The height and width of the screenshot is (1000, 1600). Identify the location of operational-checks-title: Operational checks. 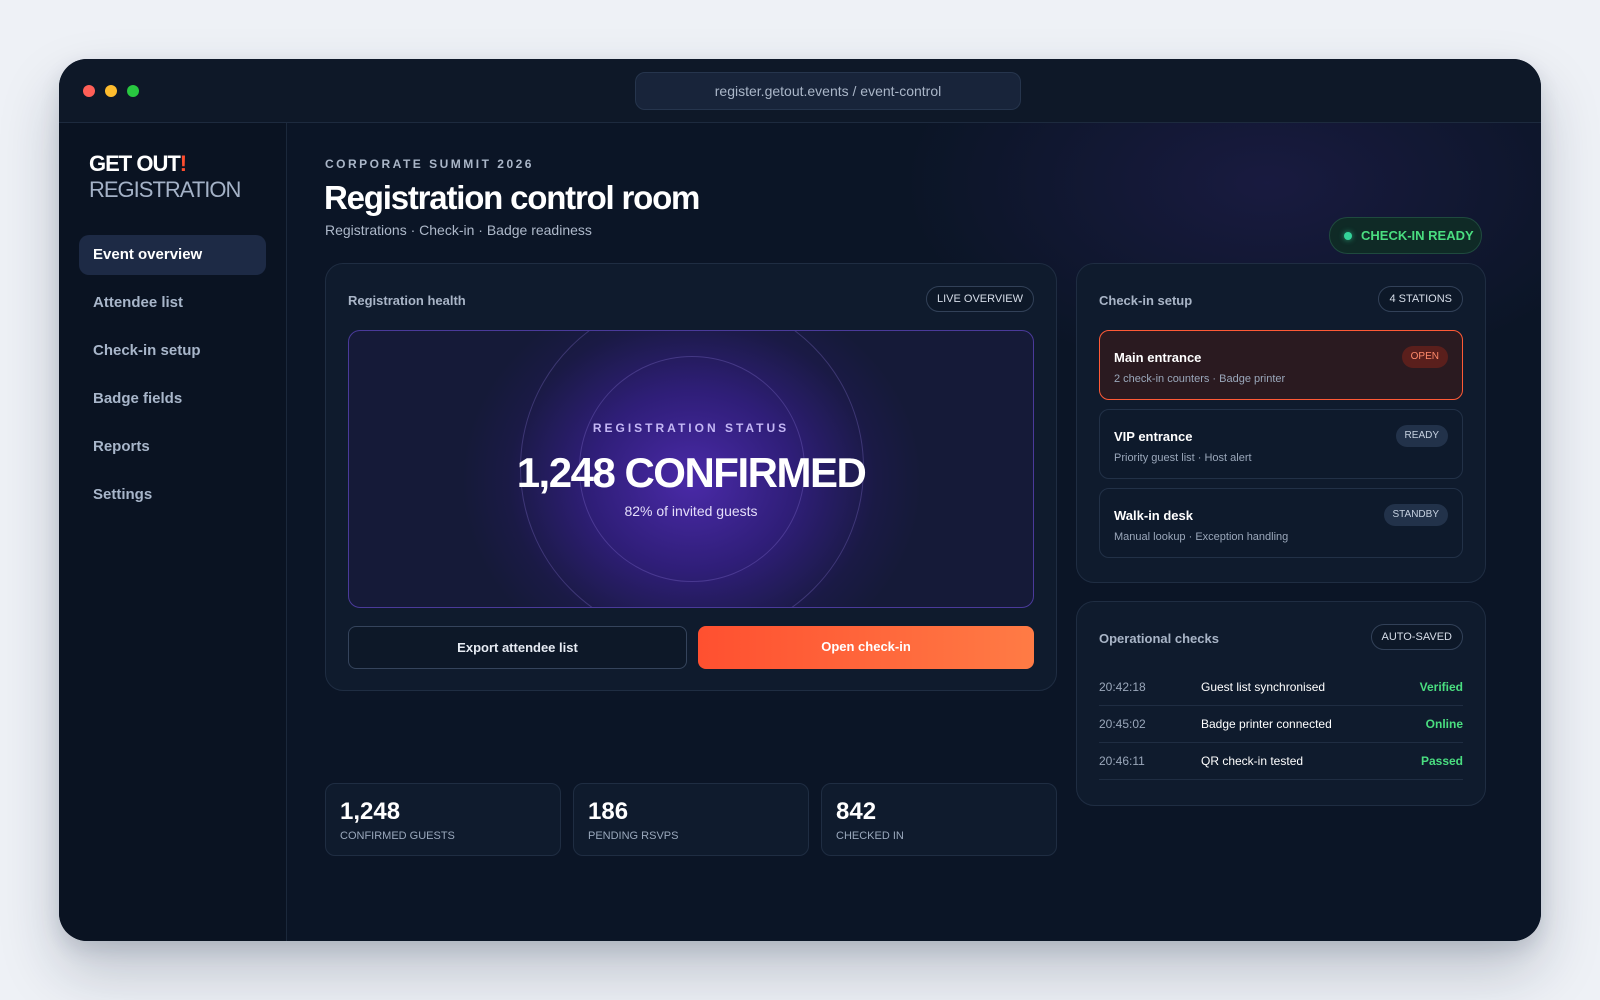
(1159, 638).